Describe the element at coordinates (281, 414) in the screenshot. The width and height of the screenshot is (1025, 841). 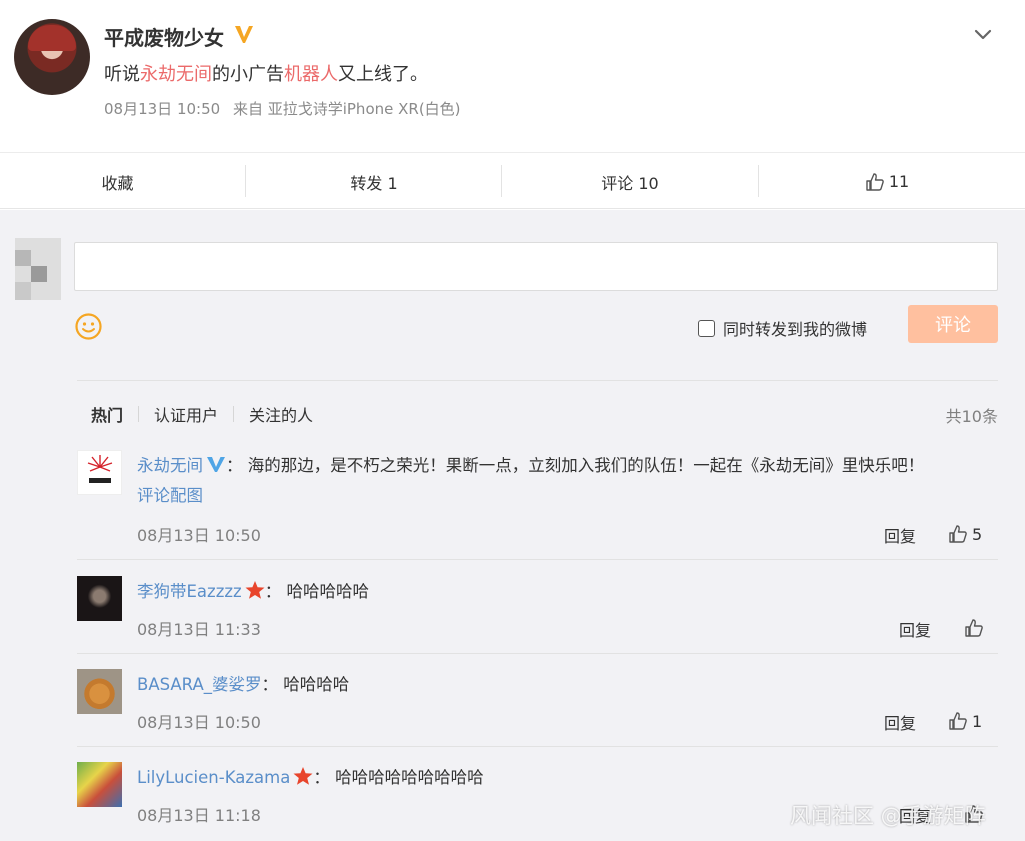
I see `tab-following: 关注的人` at that location.